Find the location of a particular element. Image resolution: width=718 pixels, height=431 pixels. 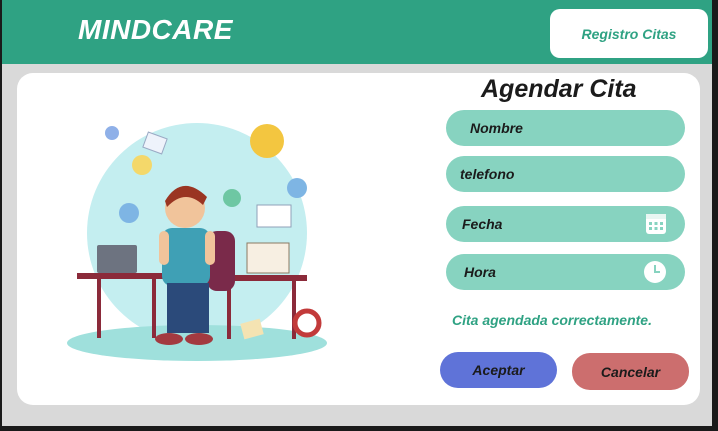

calendar-icon is located at coordinates (656, 224).